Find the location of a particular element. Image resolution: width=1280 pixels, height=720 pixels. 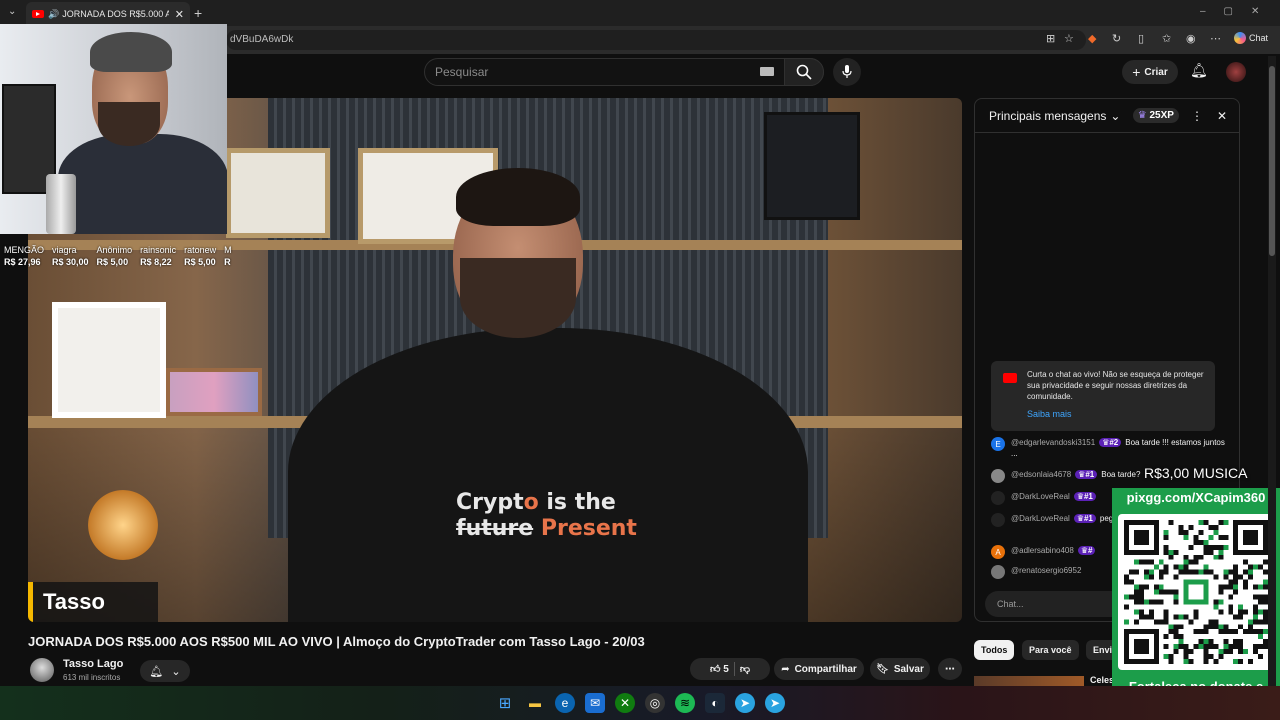

xbox-icon: ✕ is located at coordinates (625, 703).